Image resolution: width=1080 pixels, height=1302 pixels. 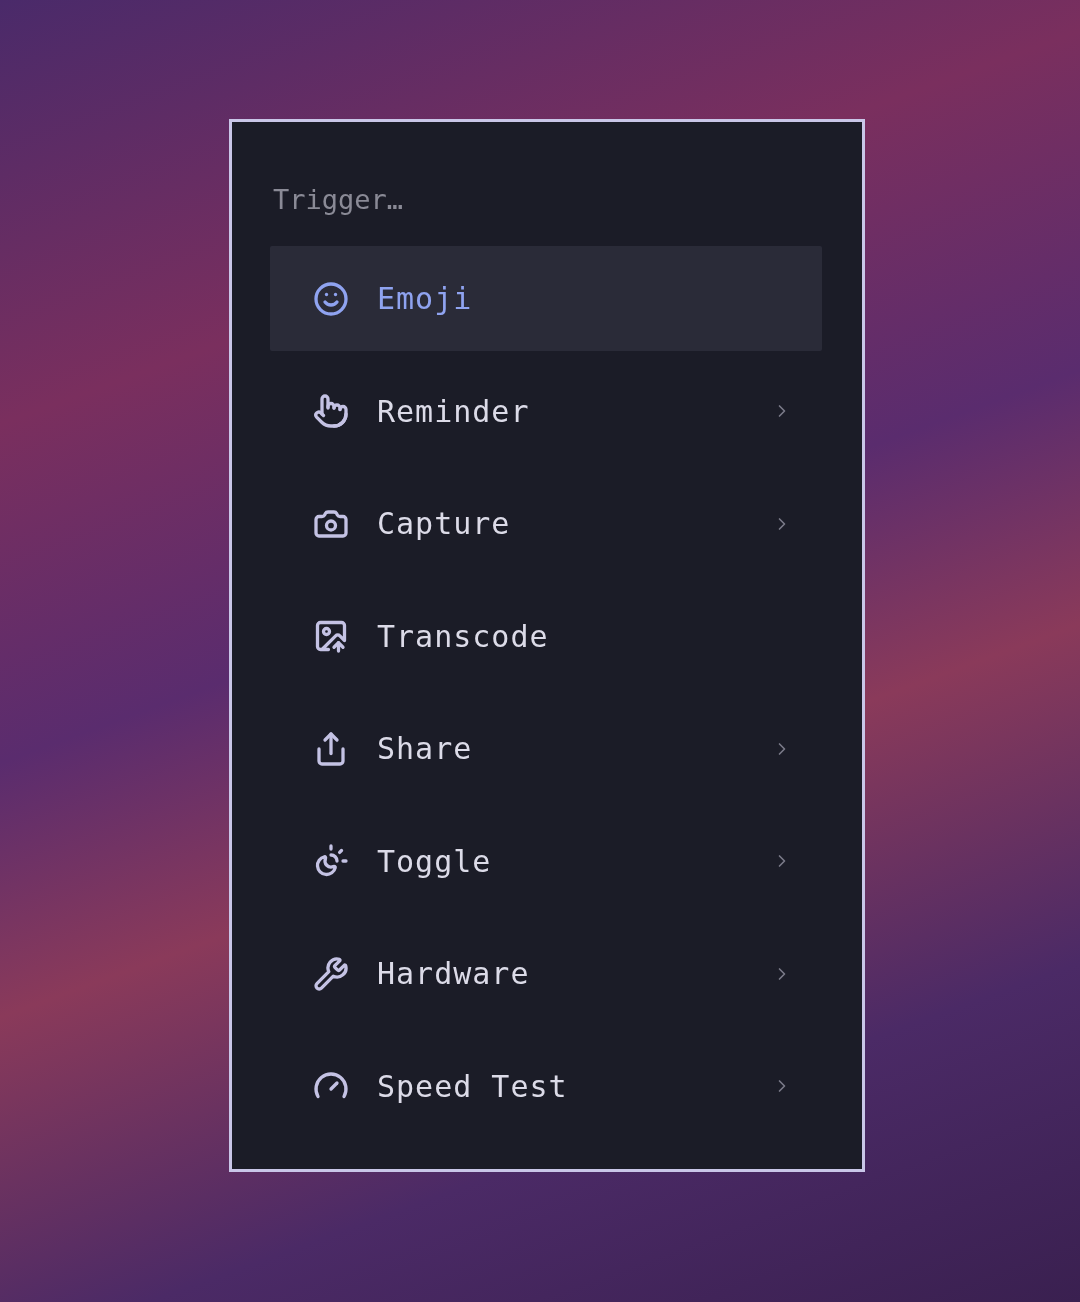 What do you see at coordinates (331, 861) in the screenshot?
I see `sun-moon-icon` at bounding box center [331, 861].